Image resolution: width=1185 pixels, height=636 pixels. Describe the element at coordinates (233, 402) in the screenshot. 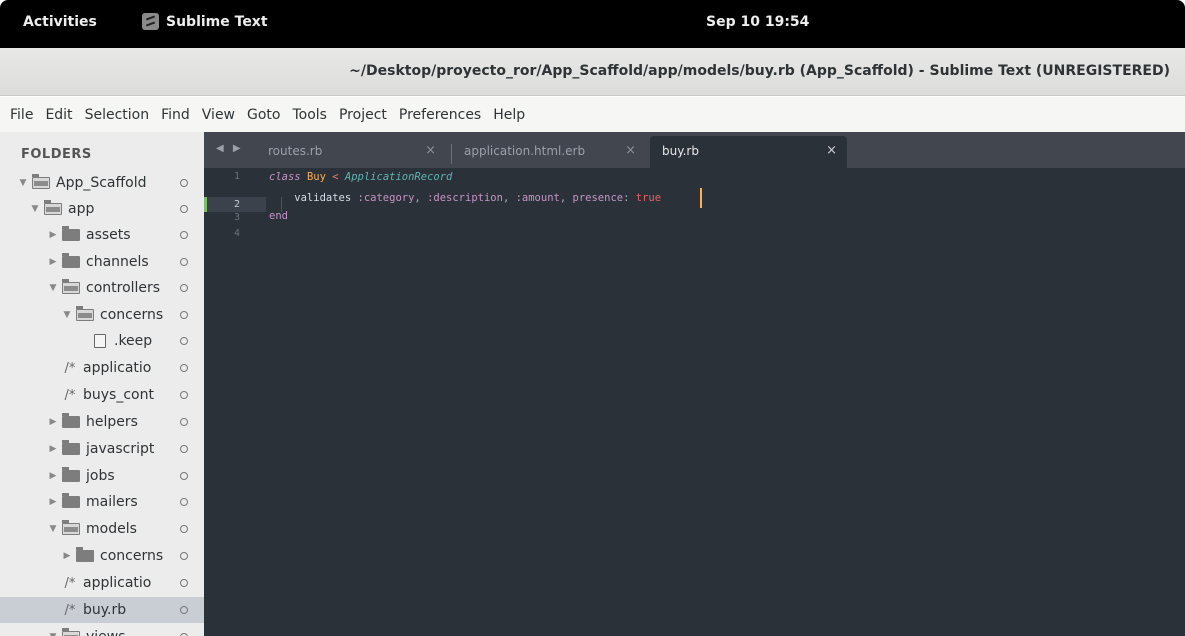

I see `line-number-gutter: 1 2 3 4` at that location.